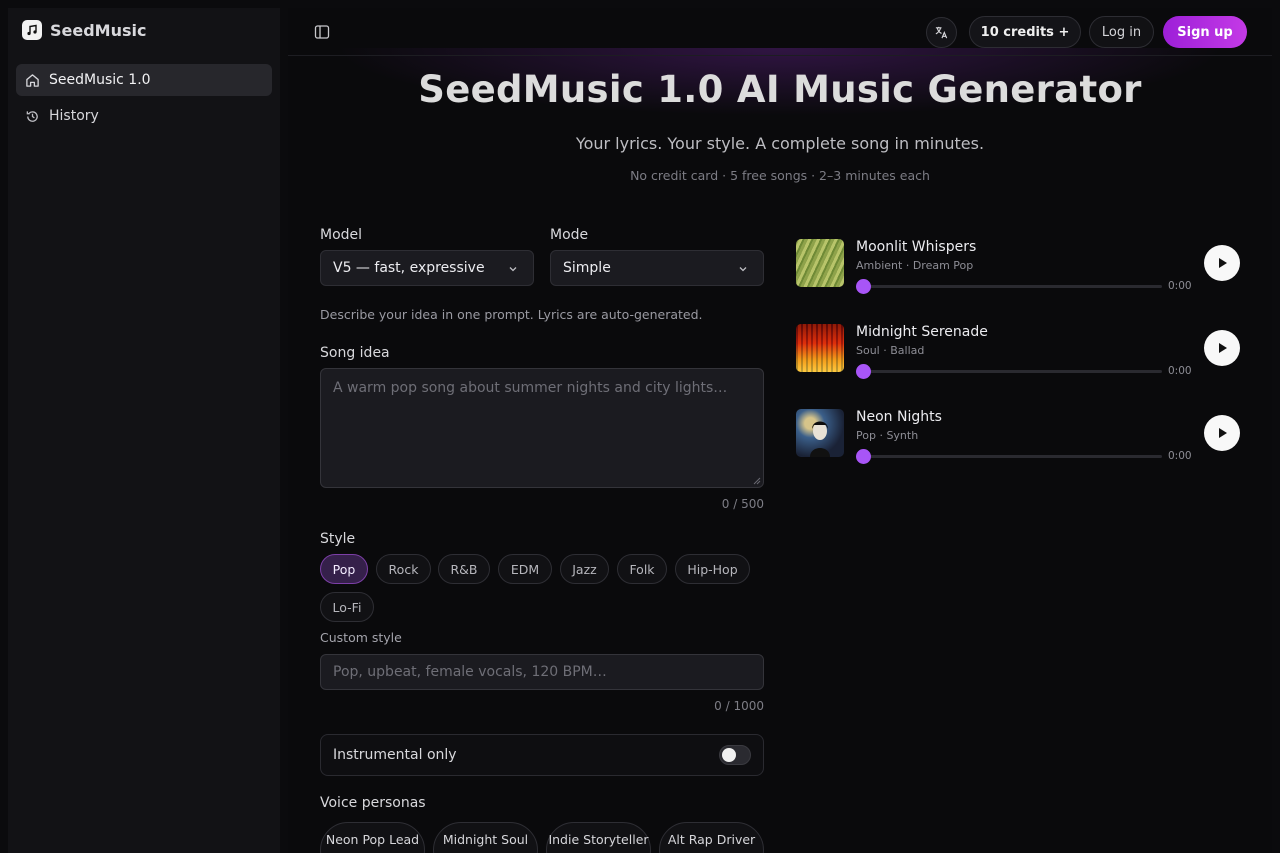  I want to click on translate-icon, so click(941, 32).